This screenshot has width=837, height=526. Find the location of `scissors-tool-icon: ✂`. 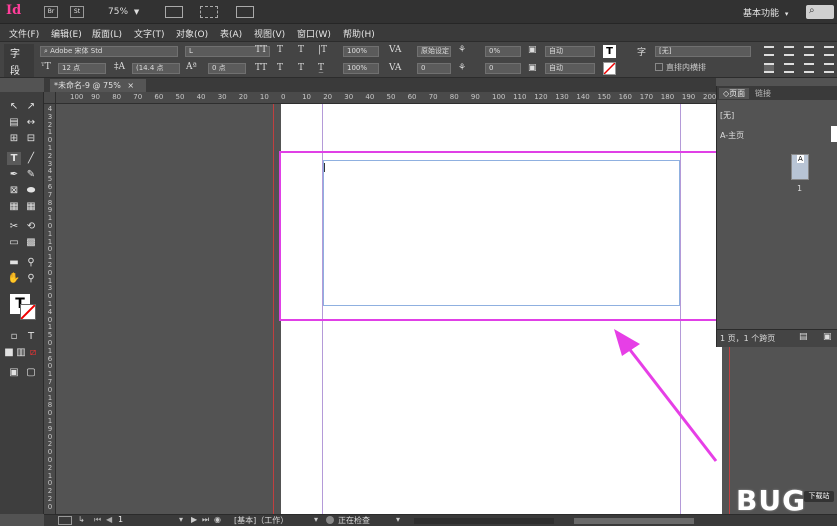

scissors-tool-icon: ✂ is located at coordinates (14, 226).